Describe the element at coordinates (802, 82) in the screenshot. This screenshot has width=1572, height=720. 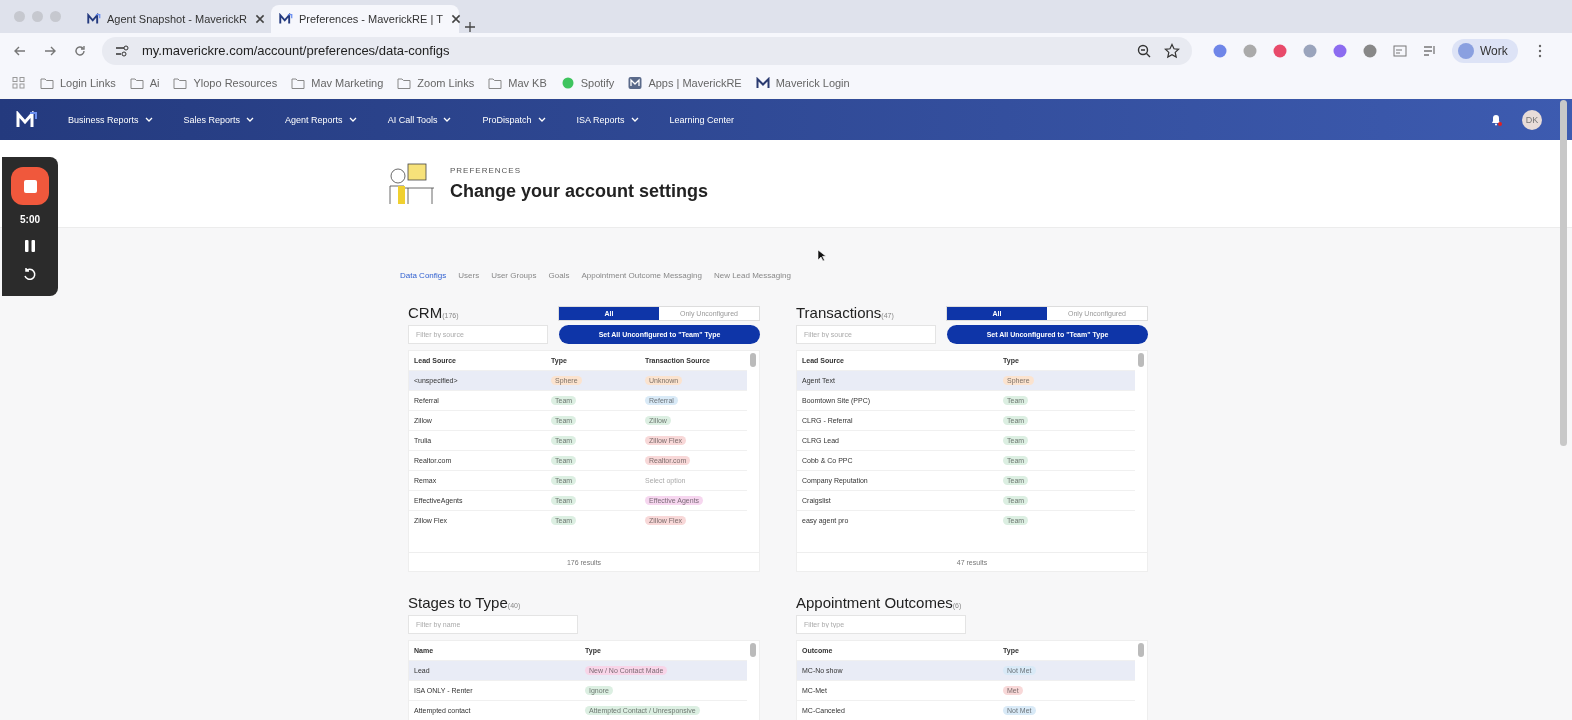
I see `bookmark: Maverick Login` at that location.